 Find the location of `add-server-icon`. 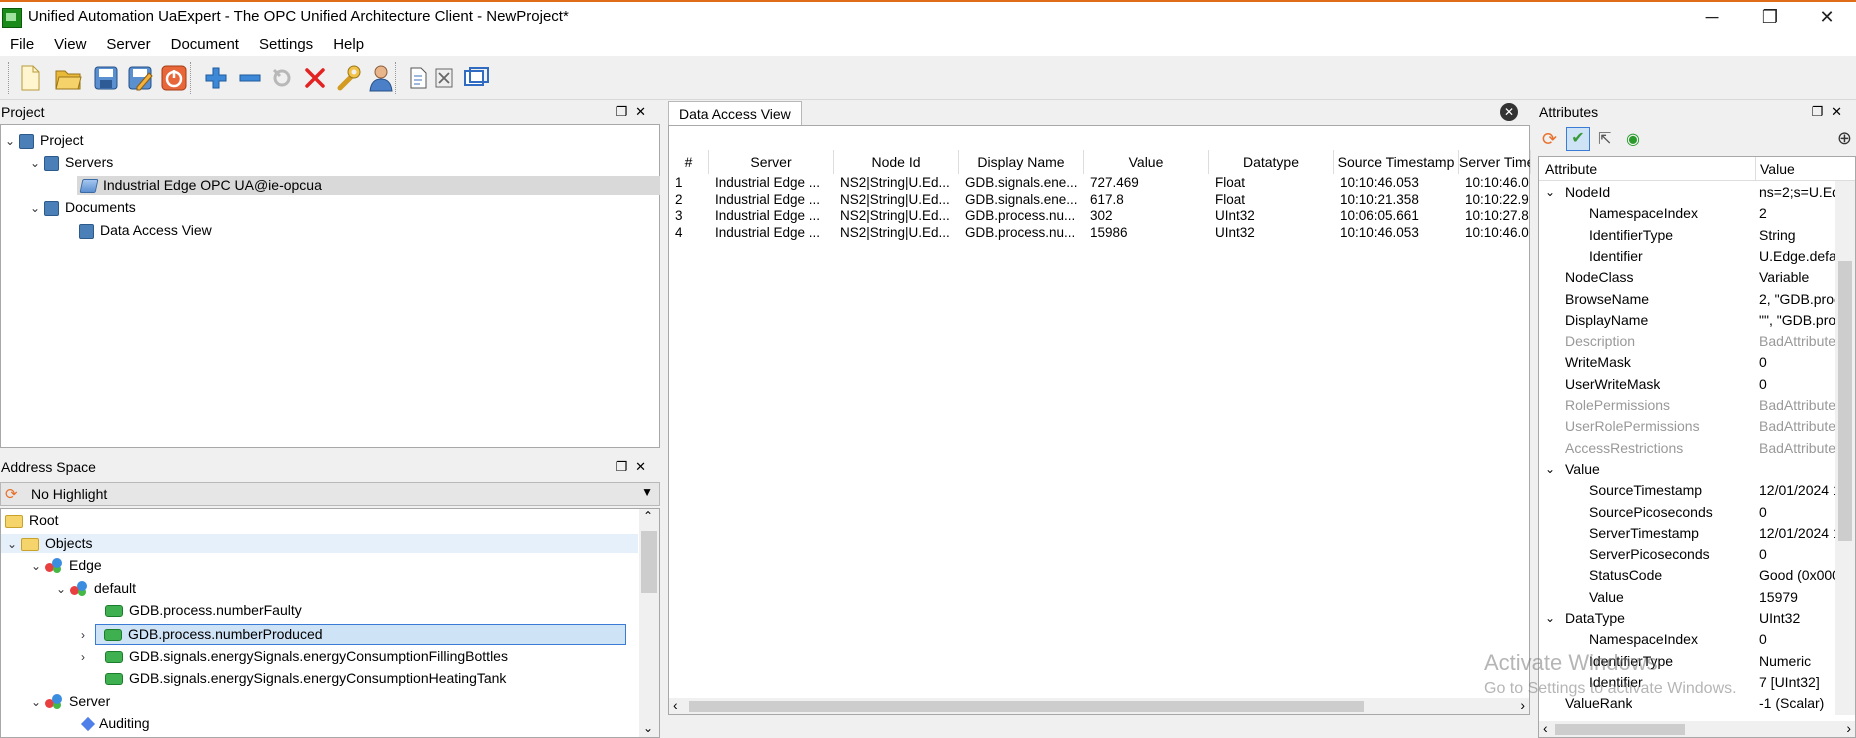

add-server-icon is located at coordinates (216, 78).